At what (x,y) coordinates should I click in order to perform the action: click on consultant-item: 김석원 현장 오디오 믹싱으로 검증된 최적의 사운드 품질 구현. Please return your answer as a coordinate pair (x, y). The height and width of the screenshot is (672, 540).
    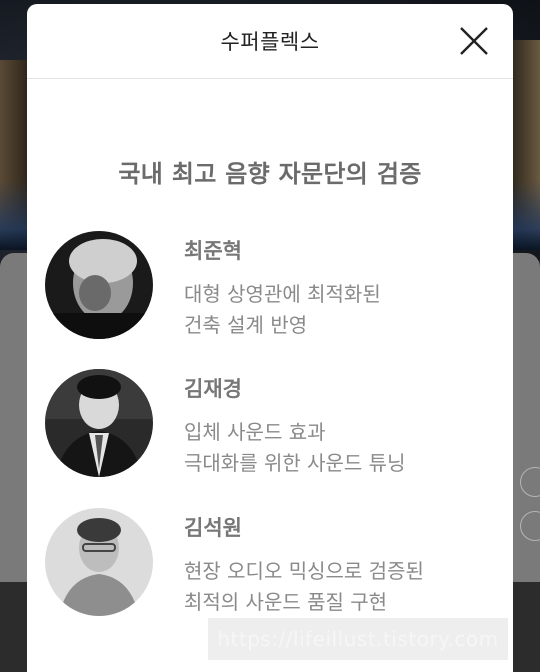
    Looking at the image, I should click on (275, 563).